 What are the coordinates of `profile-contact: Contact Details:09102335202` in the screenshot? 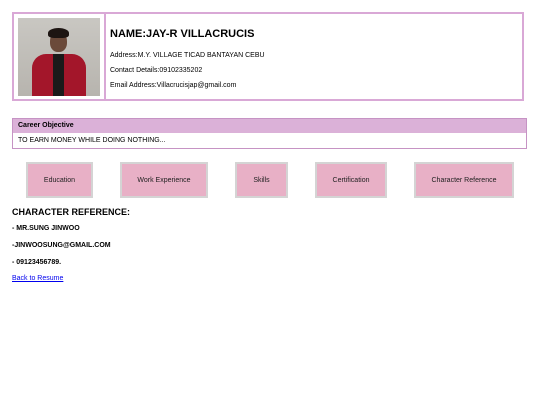 It's located at (156, 70).